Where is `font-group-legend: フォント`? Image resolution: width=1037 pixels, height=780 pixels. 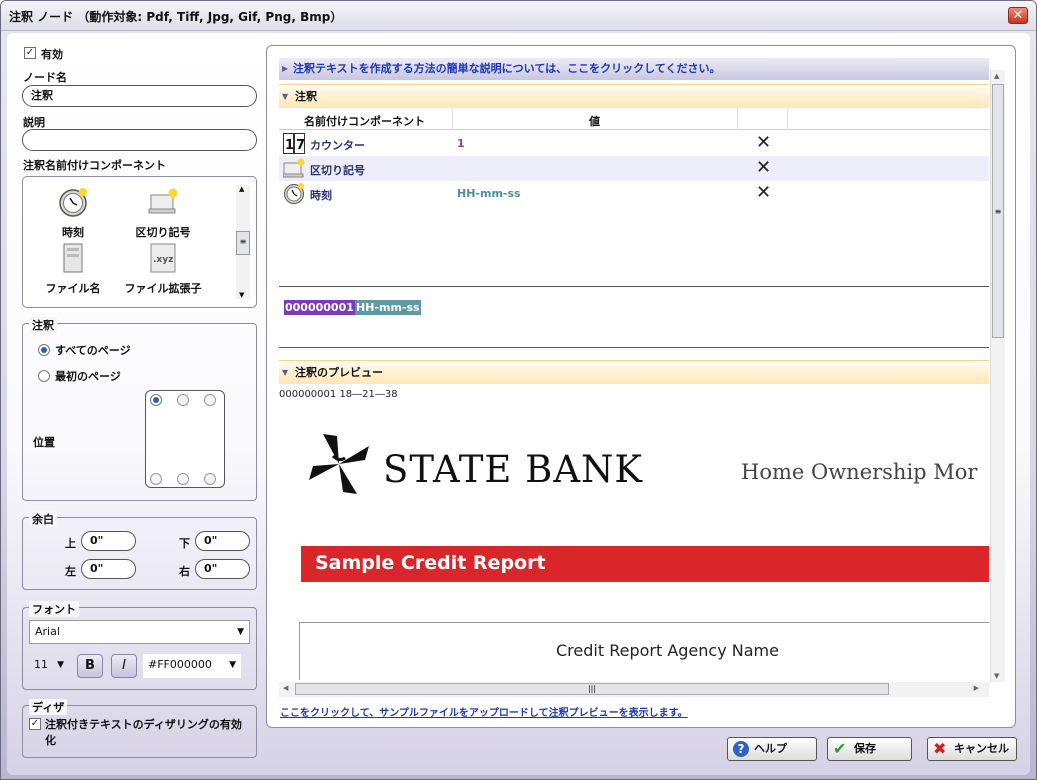
font-group-legend: フォント is located at coordinates (54, 609).